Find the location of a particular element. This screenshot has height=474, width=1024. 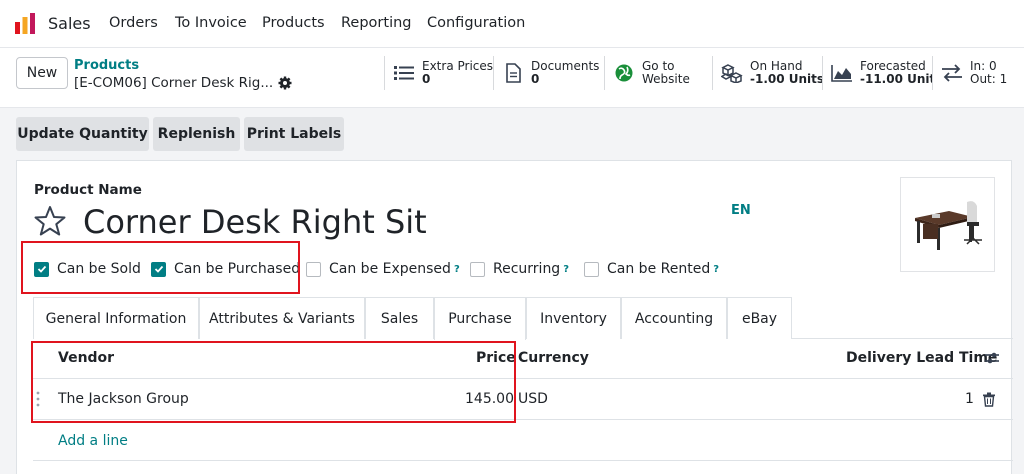

smart-button-on-hand: On Hand -1.00 Units is located at coordinates (768, 73).